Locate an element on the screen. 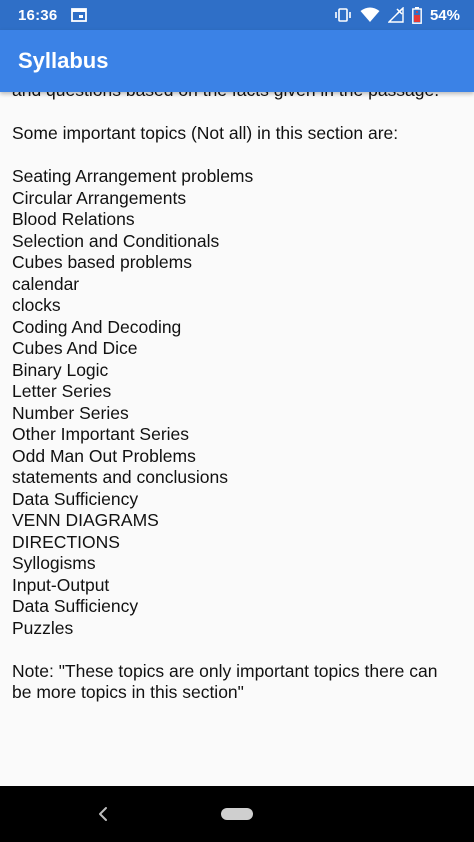 The height and width of the screenshot is (842, 474). list-item: clocks is located at coordinates (36, 305).